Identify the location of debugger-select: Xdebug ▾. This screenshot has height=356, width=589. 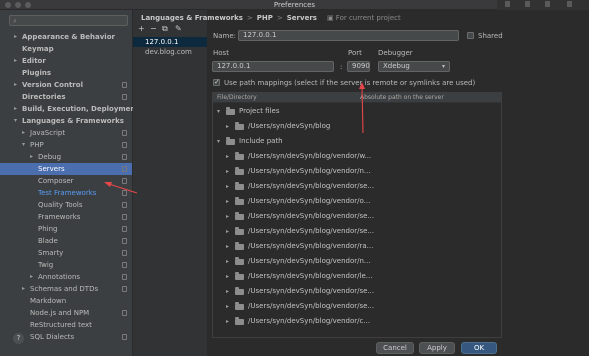
(414, 66).